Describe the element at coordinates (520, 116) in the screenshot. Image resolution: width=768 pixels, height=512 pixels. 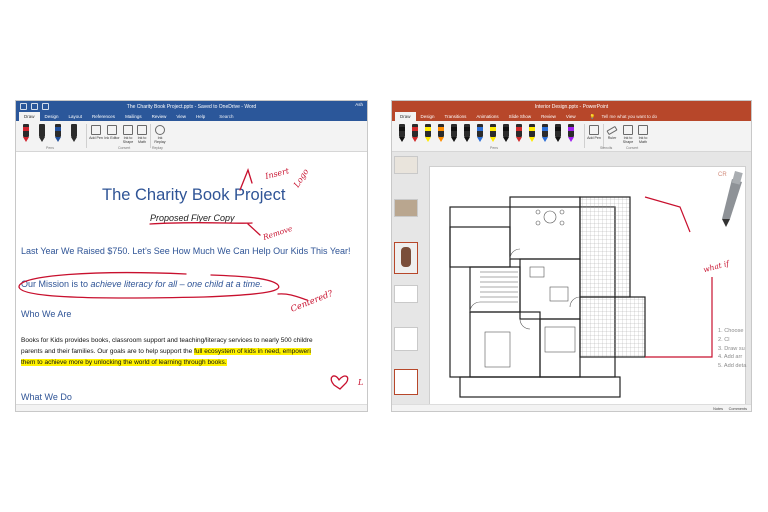
I see `ppt-tab-slide-show: Slide Show` at that location.